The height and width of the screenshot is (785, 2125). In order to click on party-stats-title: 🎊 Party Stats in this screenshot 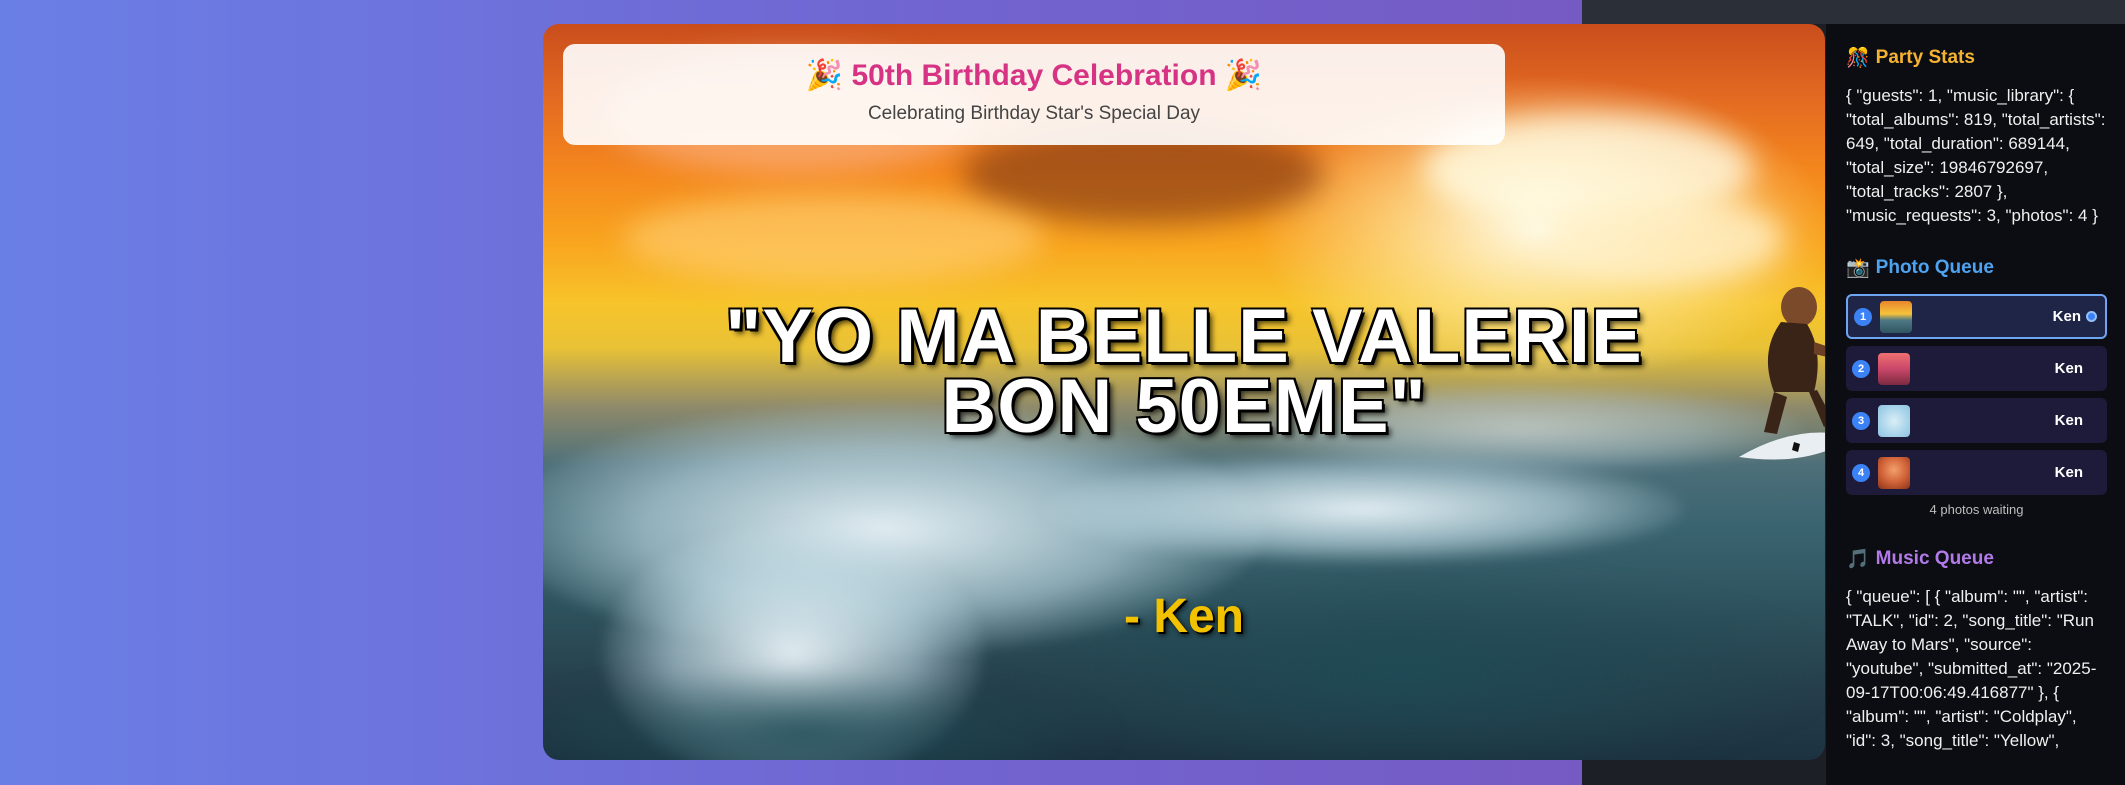, I will do `click(1976, 58)`.